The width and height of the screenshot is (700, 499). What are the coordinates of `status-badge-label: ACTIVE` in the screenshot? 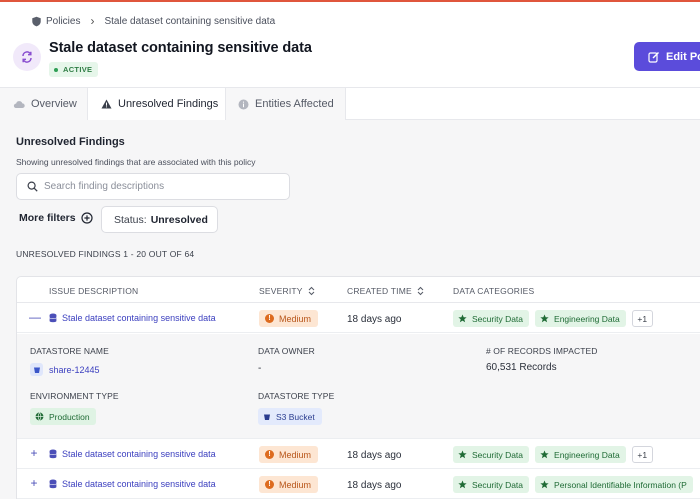 It's located at (78, 69).